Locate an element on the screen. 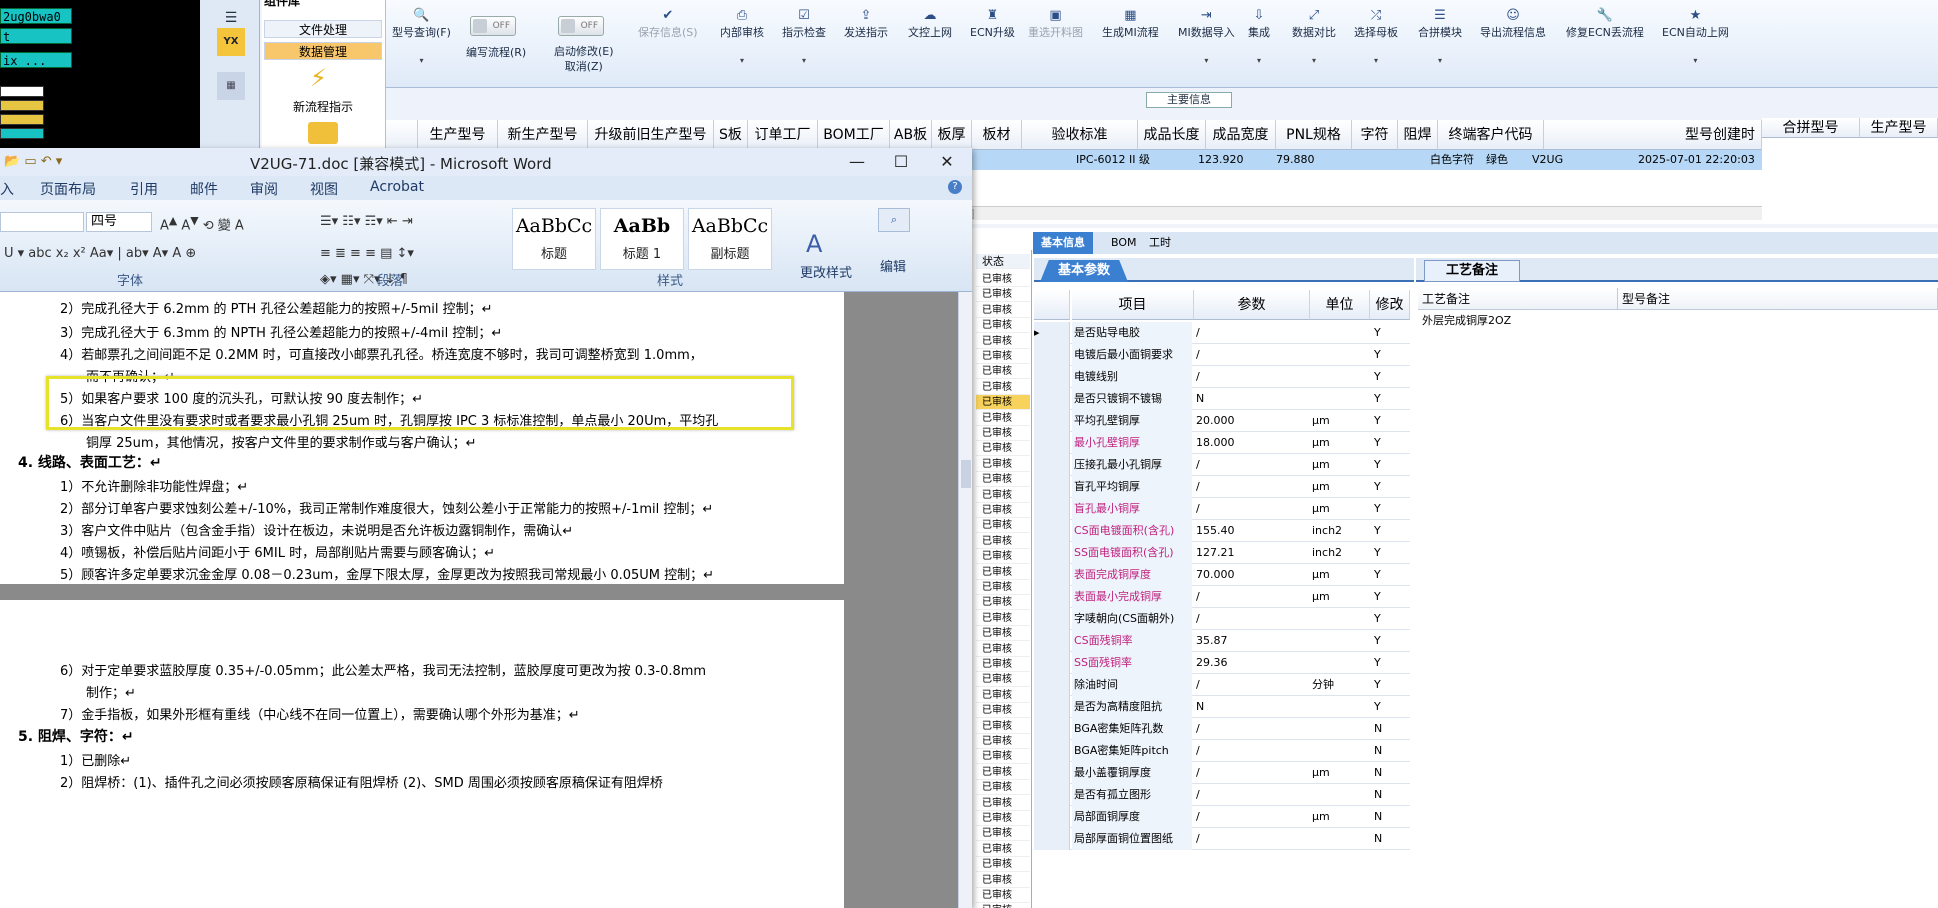 Image resolution: width=1938 pixels, height=908 pixels. tab-acrobat: Acrobat is located at coordinates (397, 187).